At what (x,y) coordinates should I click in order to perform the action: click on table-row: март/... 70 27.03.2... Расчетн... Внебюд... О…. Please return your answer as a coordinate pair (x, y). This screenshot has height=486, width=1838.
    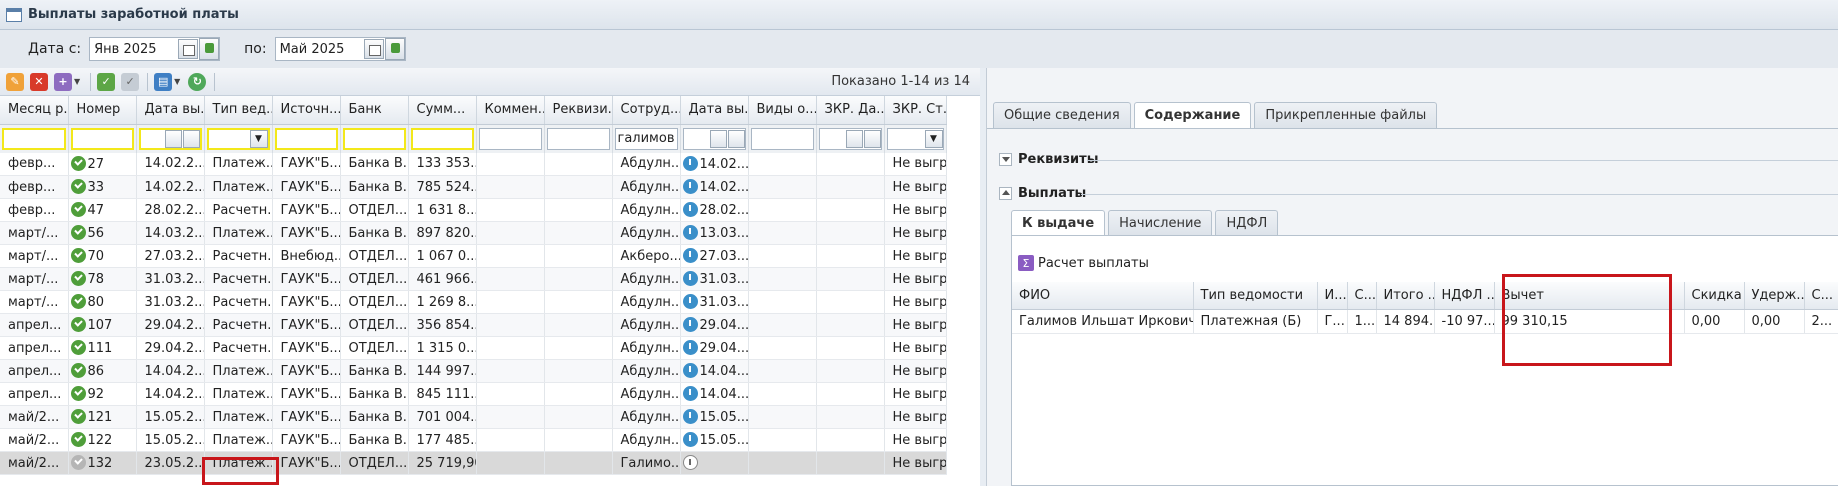
    Looking at the image, I should click on (473, 256).